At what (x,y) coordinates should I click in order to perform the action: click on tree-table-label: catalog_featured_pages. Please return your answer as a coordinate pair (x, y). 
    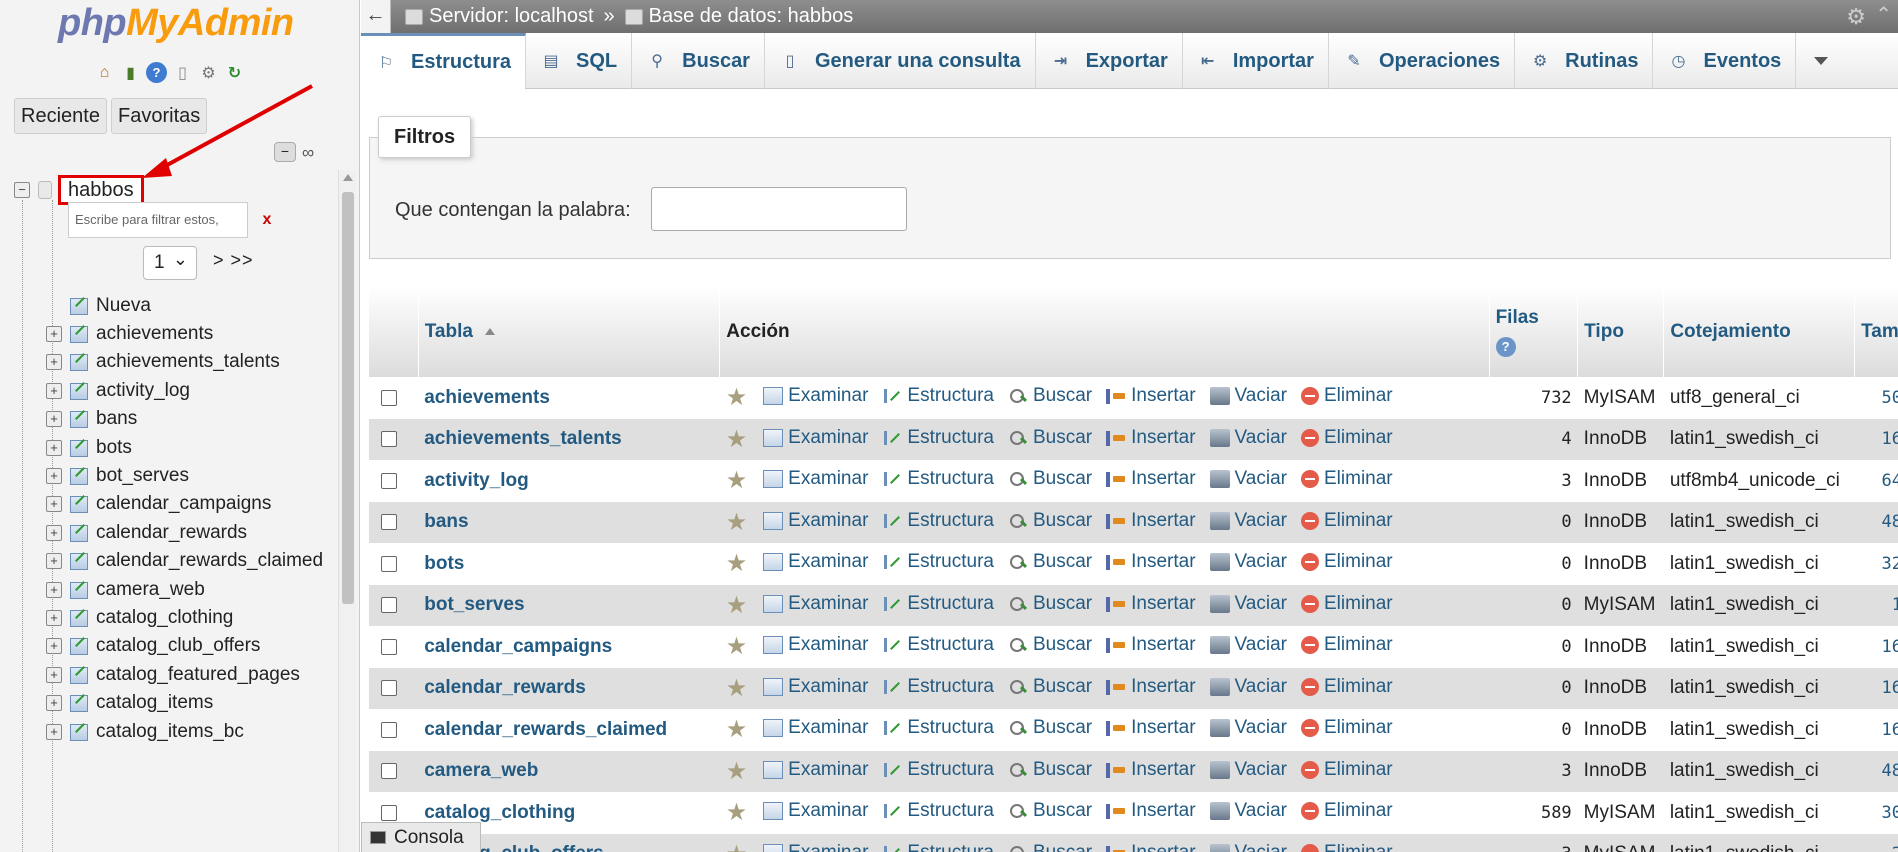
    Looking at the image, I should click on (198, 675).